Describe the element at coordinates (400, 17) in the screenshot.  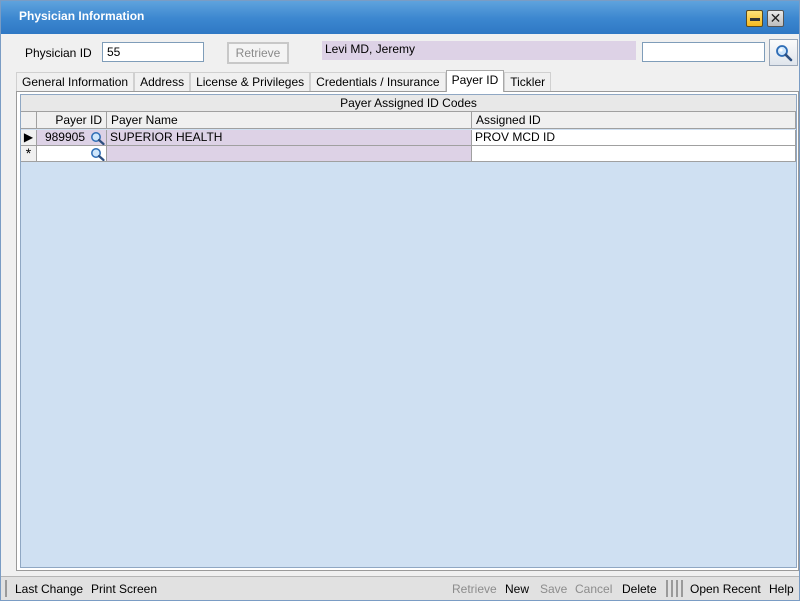
I see `title-bar: Physician Information ✕` at that location.